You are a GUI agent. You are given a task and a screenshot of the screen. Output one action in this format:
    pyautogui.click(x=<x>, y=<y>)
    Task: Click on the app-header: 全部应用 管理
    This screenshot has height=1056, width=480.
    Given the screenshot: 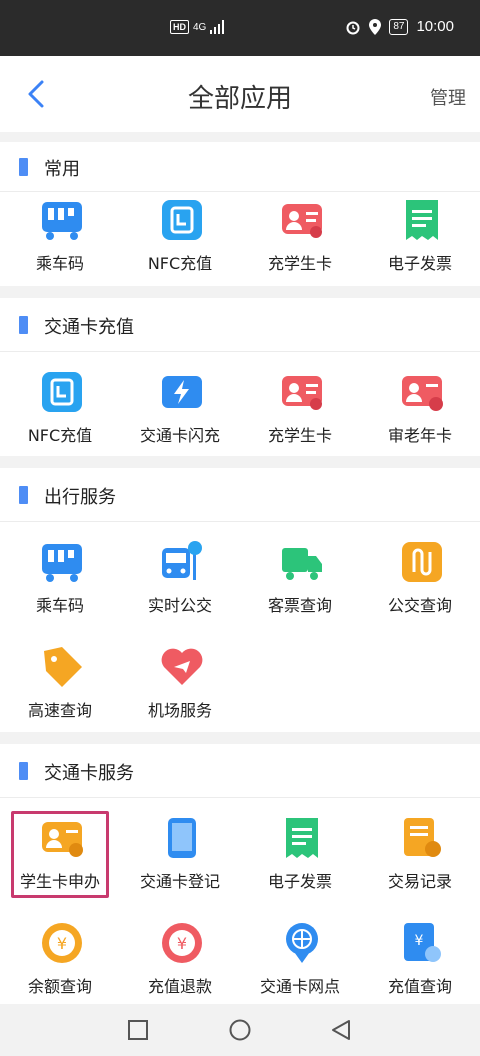 What is the action you would take?
    pyautogui.click(x=240, y=94)
    